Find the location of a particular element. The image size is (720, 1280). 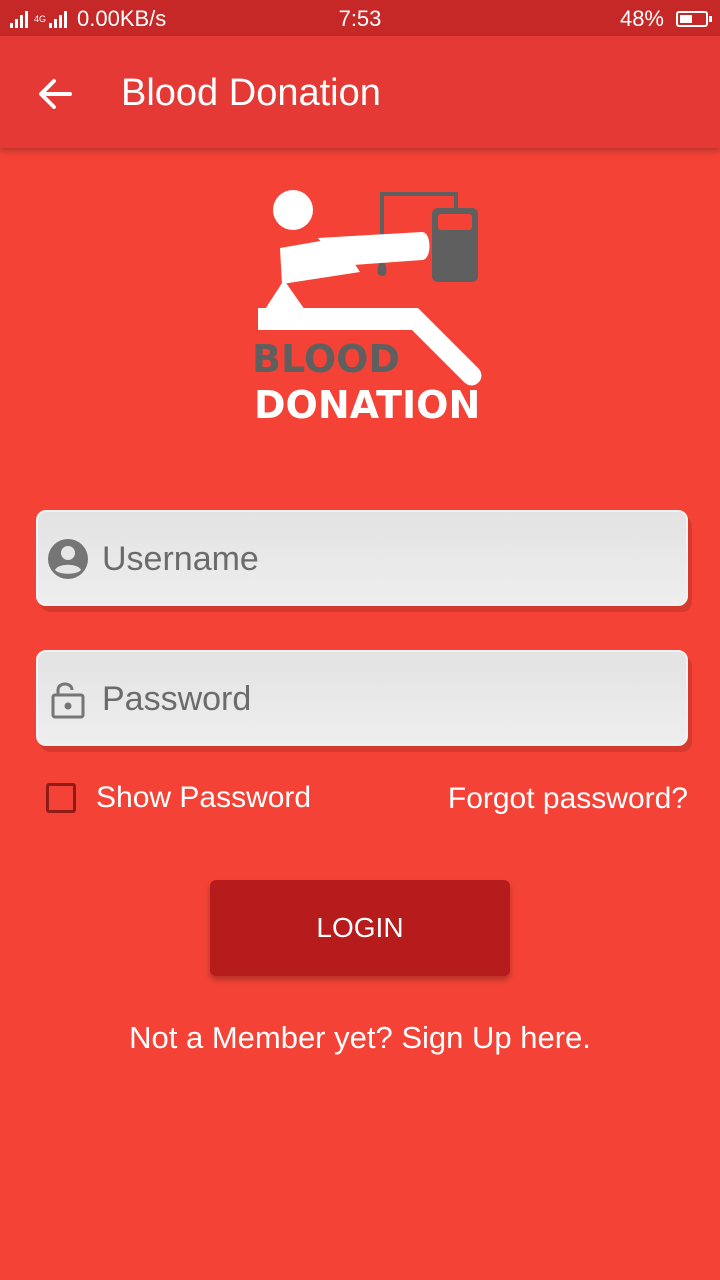

username-field is located at coordinates (362, 558).